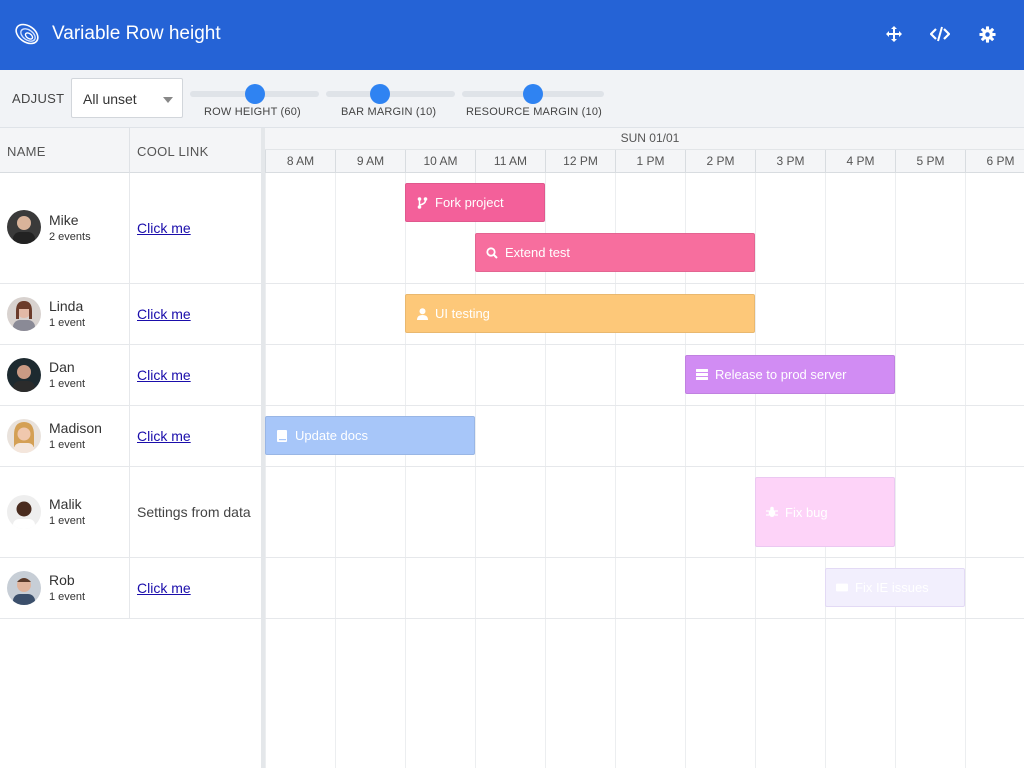  I want to click on event-name: Fix bug, so click(806, 512).